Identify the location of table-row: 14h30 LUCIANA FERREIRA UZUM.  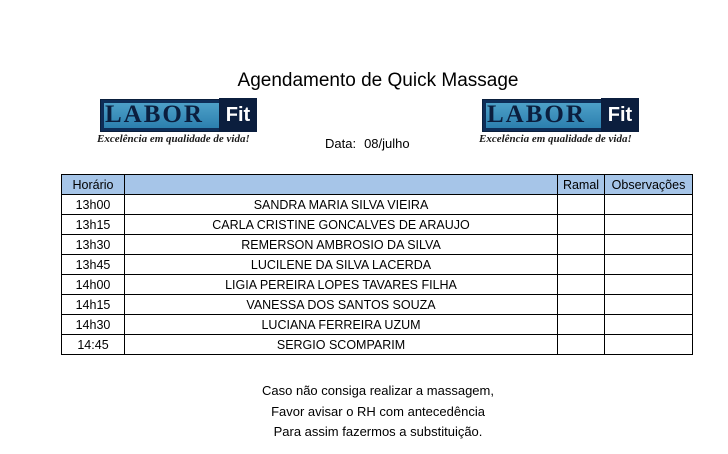
(377, 324).